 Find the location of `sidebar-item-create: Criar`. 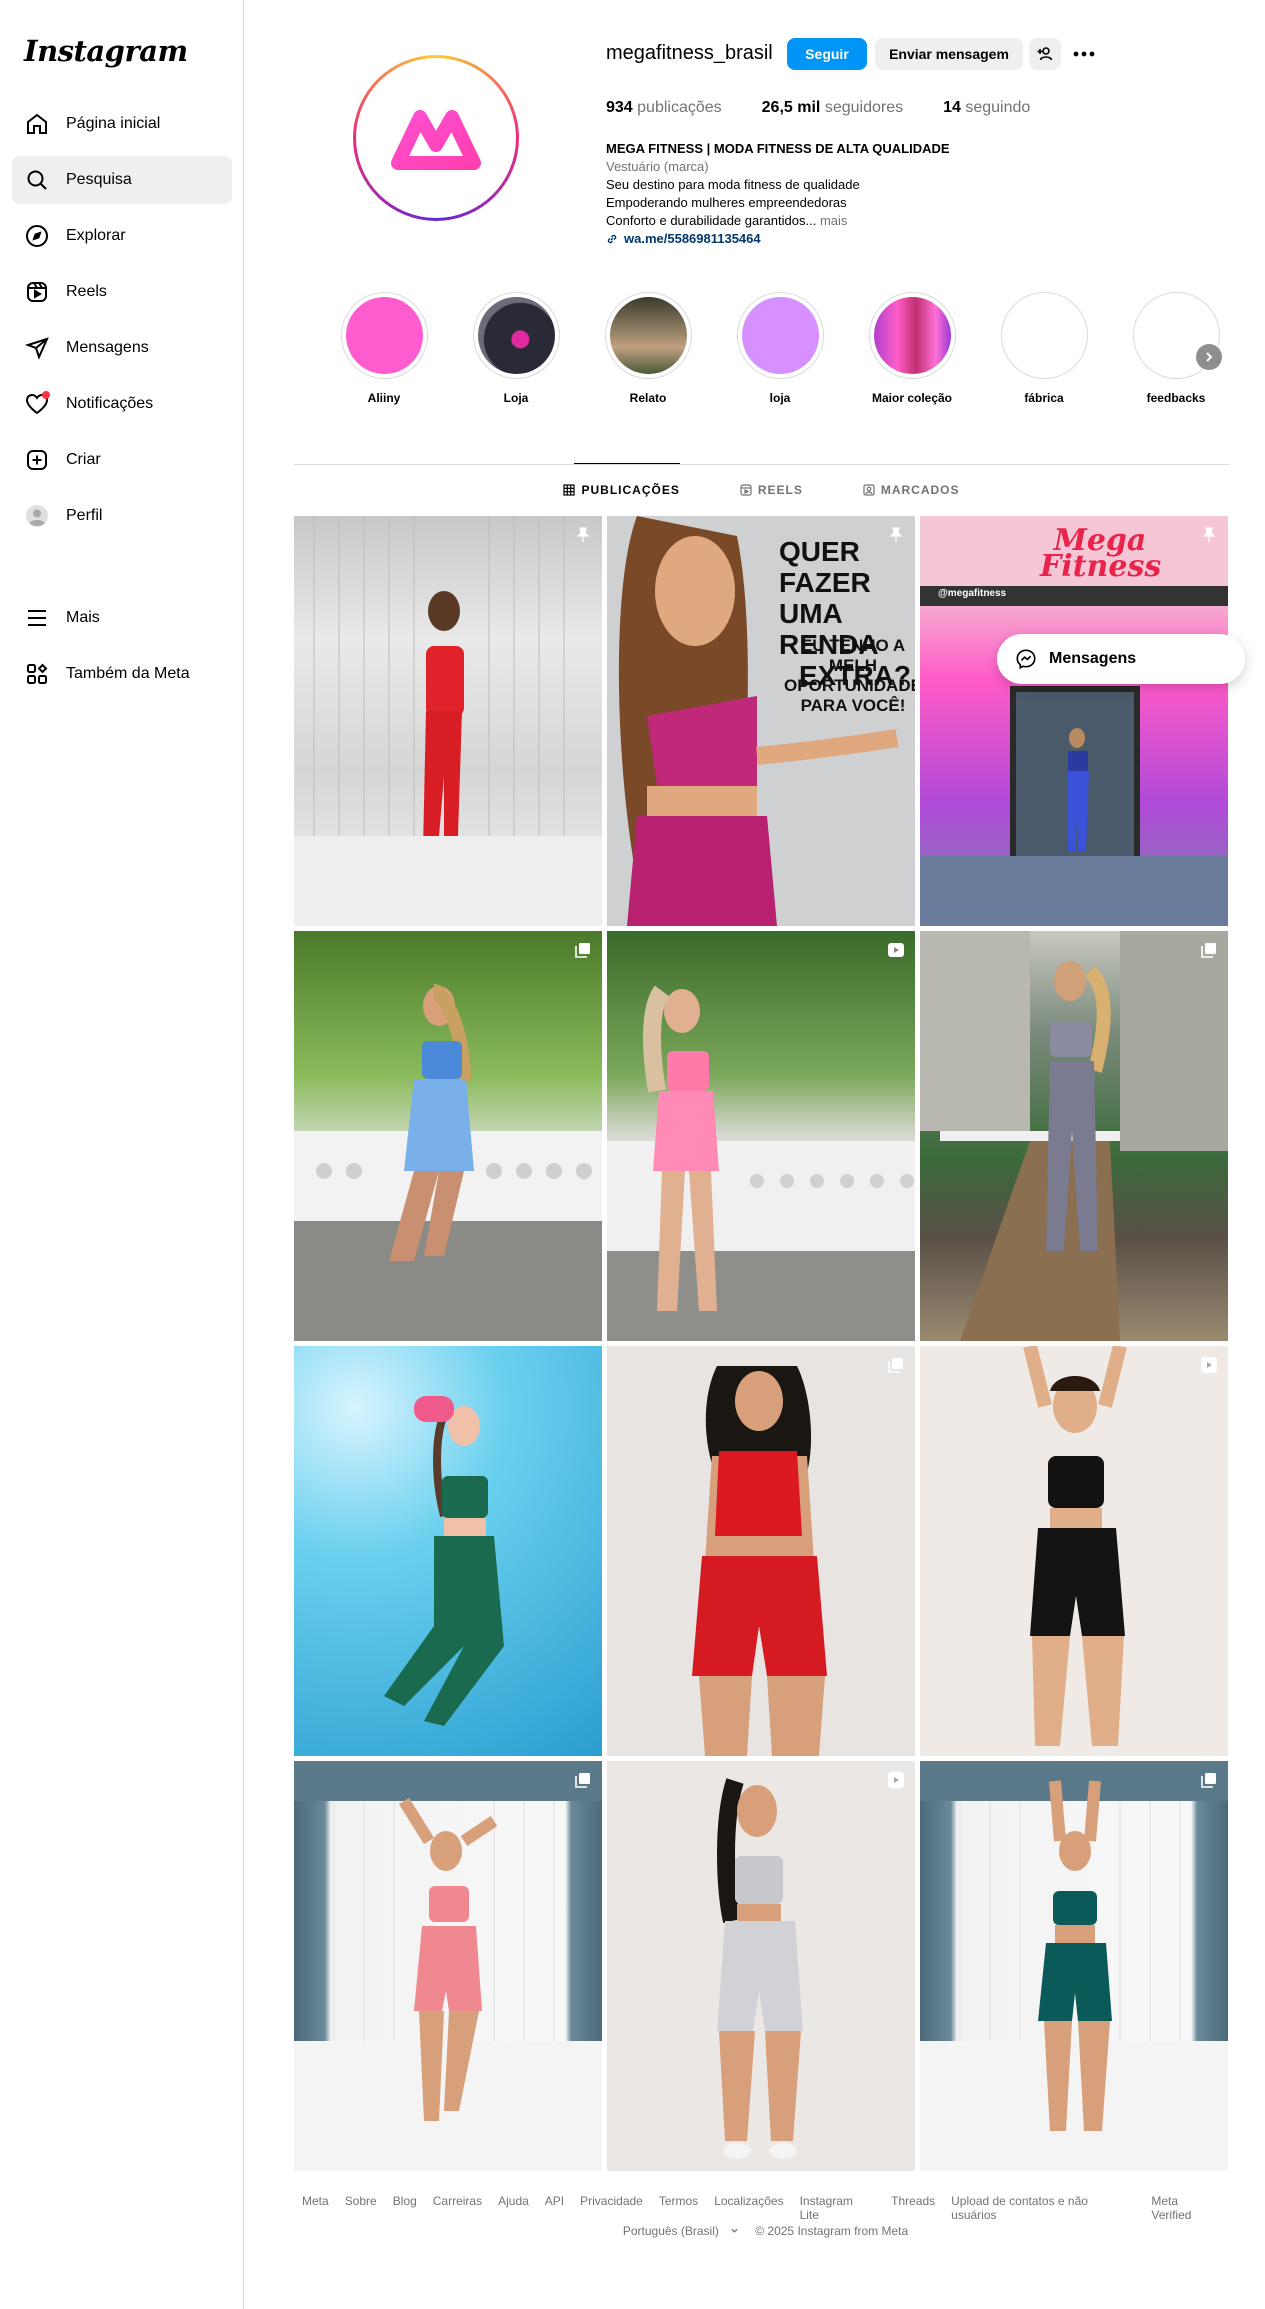

sidebar-item-create: Criar is located at coordinates (122, 460).